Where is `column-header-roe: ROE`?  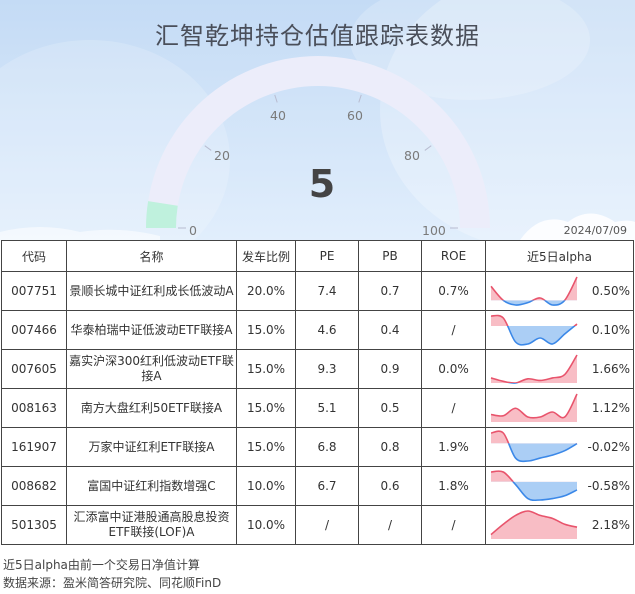
column-header-roe: ROE is located at coordinates (453, 256).